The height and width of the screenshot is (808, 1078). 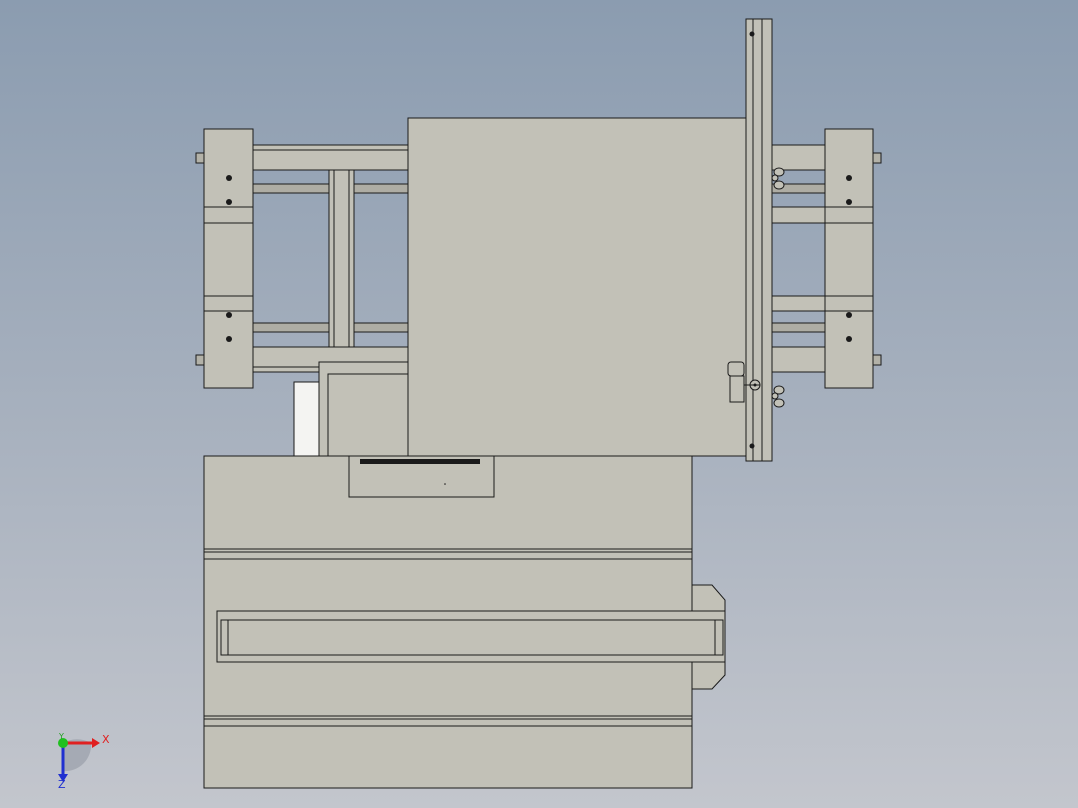 What do you see at coordinates (471, 636) in the screenshot?
I see `horizontal-handle` at bounding box center [471, 636].